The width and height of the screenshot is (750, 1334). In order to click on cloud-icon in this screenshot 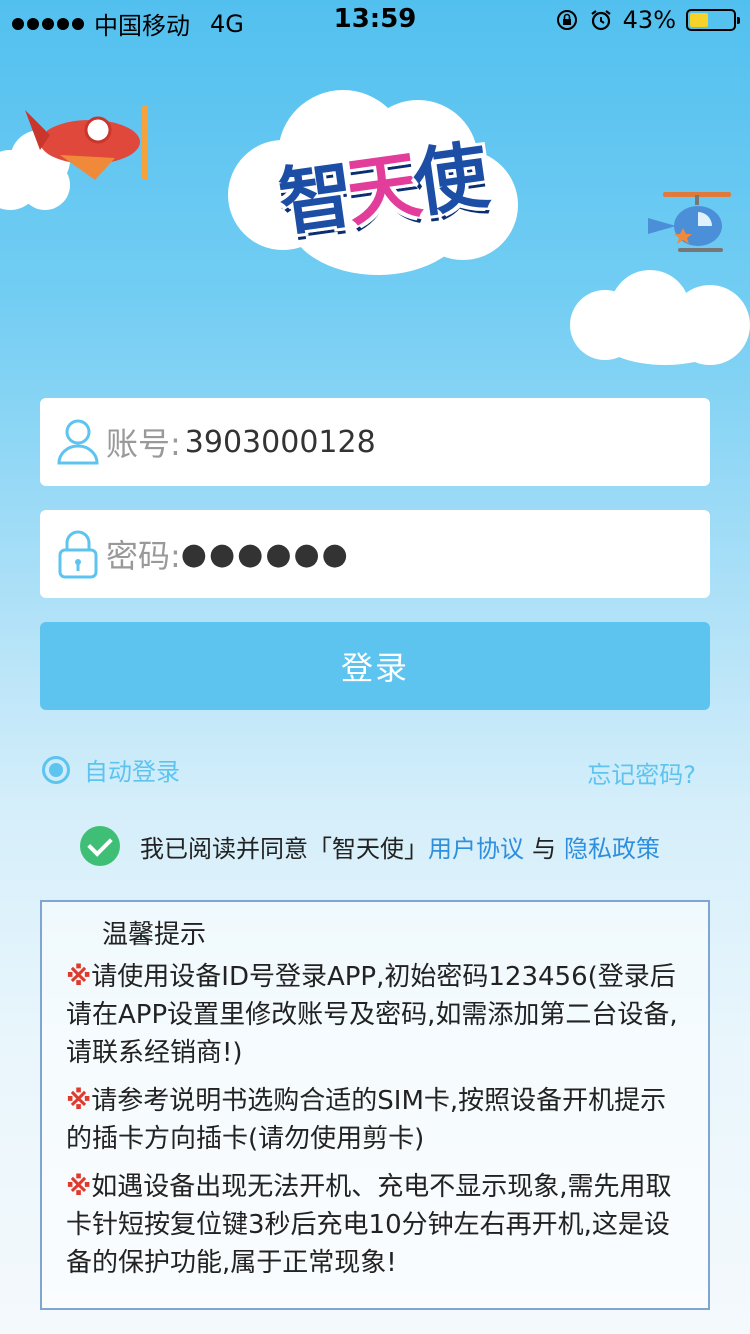, I will do `click(660, 317)`.